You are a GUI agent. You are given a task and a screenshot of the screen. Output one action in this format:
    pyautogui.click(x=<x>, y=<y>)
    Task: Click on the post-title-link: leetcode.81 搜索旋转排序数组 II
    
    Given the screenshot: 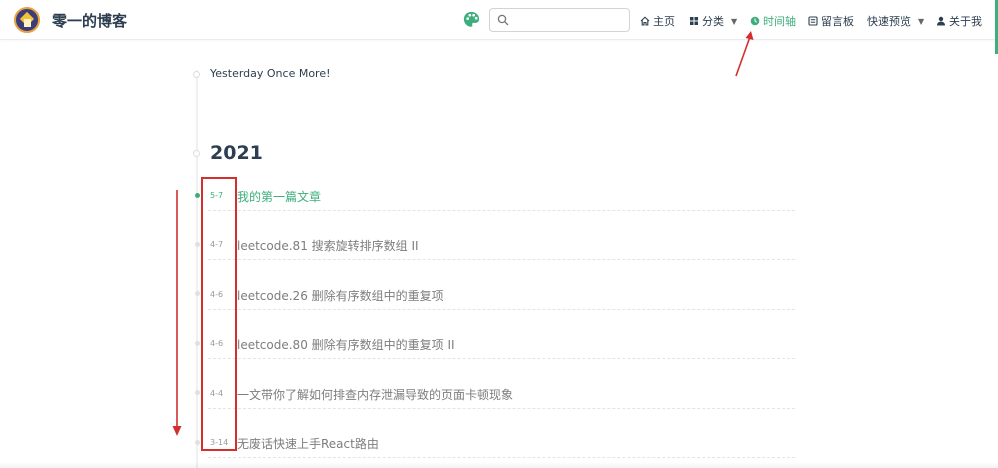 What is the action you would take?
    pyautogui.click(x=328, y=245)
    